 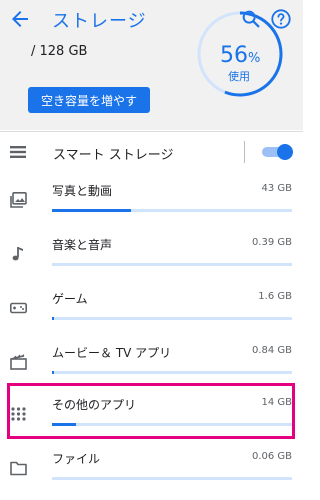 What do you see at coordinates (20, 19) in the screenshot?
I see `arrow-back-icon` at bounding box center [20, 19].